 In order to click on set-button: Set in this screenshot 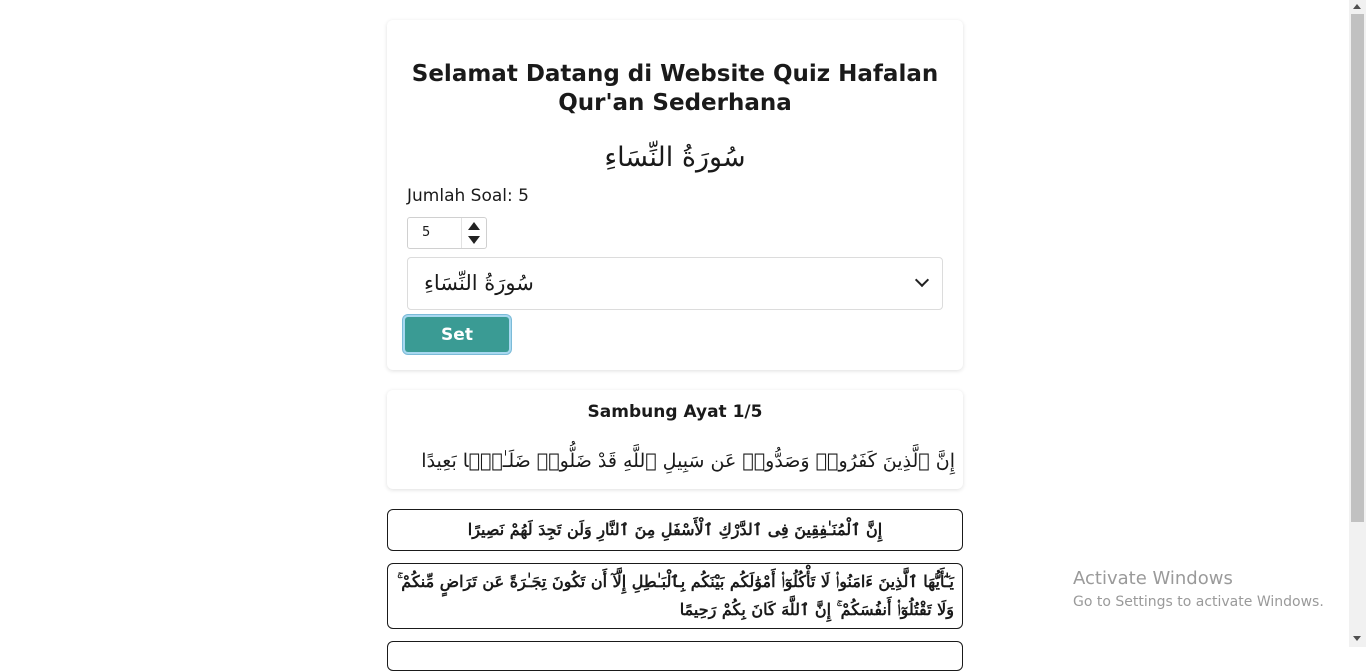, I will do `click(457, 334)`.